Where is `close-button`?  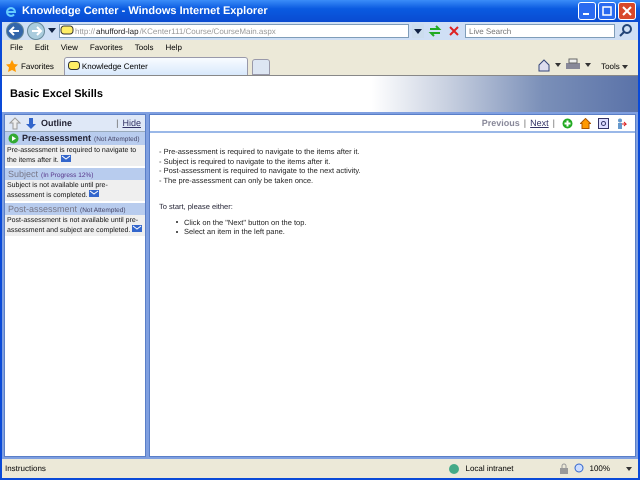
close-button is located at coordinates (627, 11).